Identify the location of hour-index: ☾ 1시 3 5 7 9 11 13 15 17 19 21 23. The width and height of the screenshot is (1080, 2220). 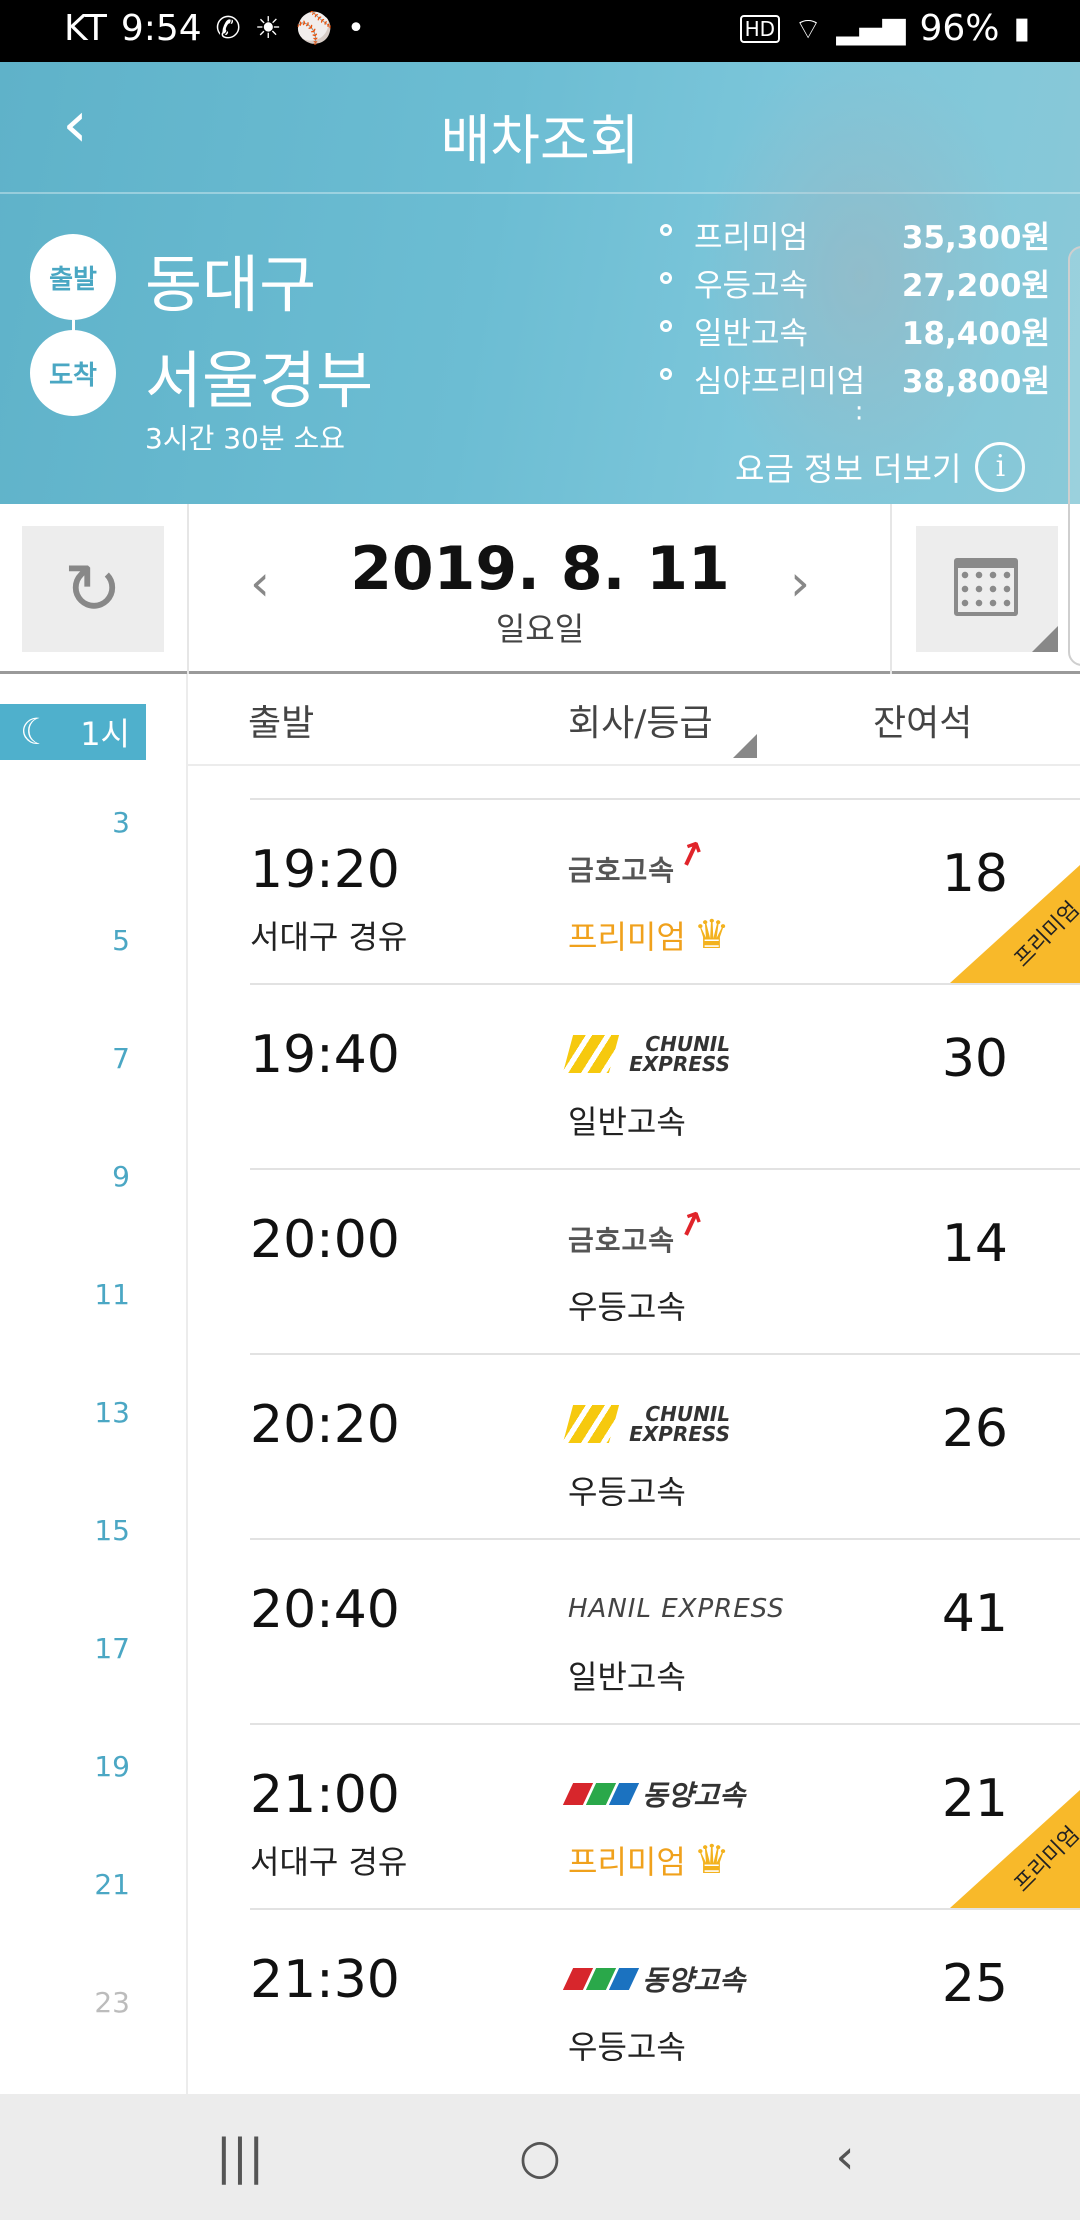
(94, 1384).